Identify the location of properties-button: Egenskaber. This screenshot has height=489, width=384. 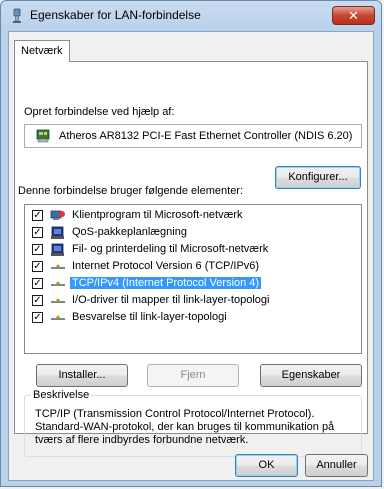
(311, 375).